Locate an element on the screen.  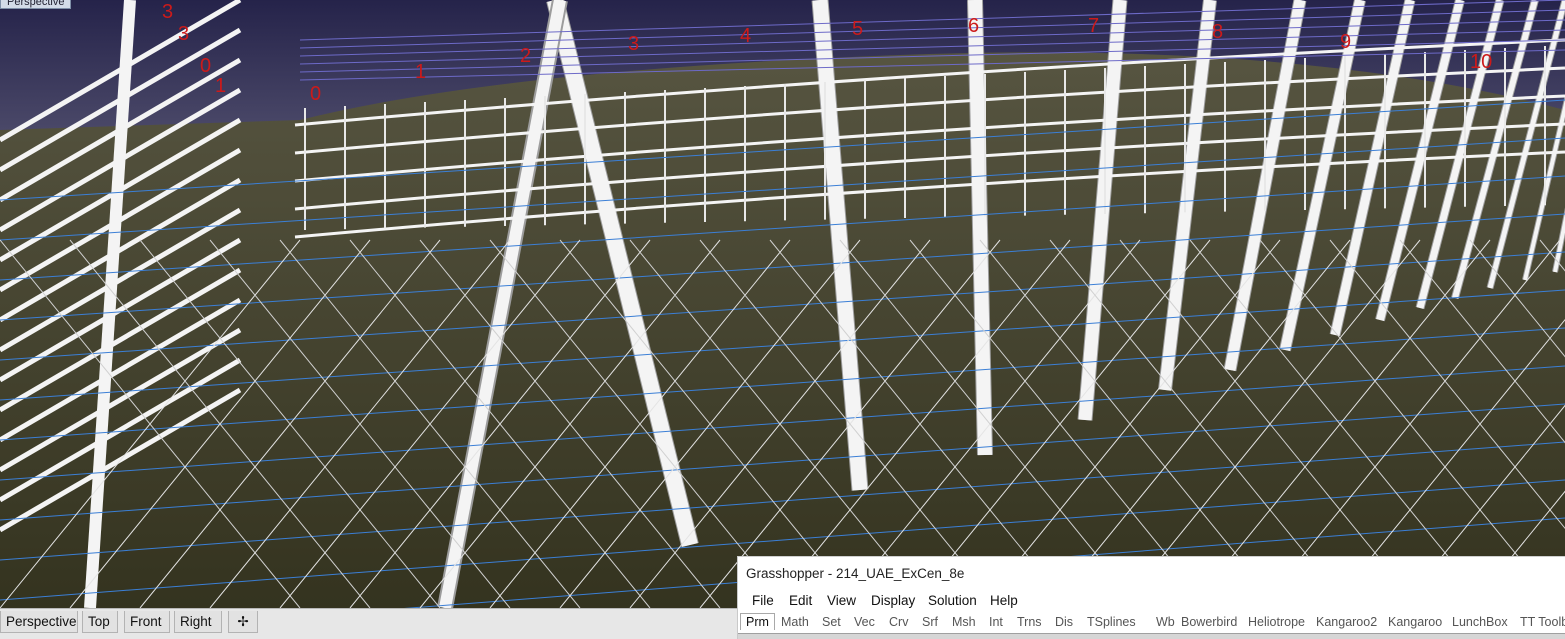
tab-crv: Crv is located at coordinates (898, 622).